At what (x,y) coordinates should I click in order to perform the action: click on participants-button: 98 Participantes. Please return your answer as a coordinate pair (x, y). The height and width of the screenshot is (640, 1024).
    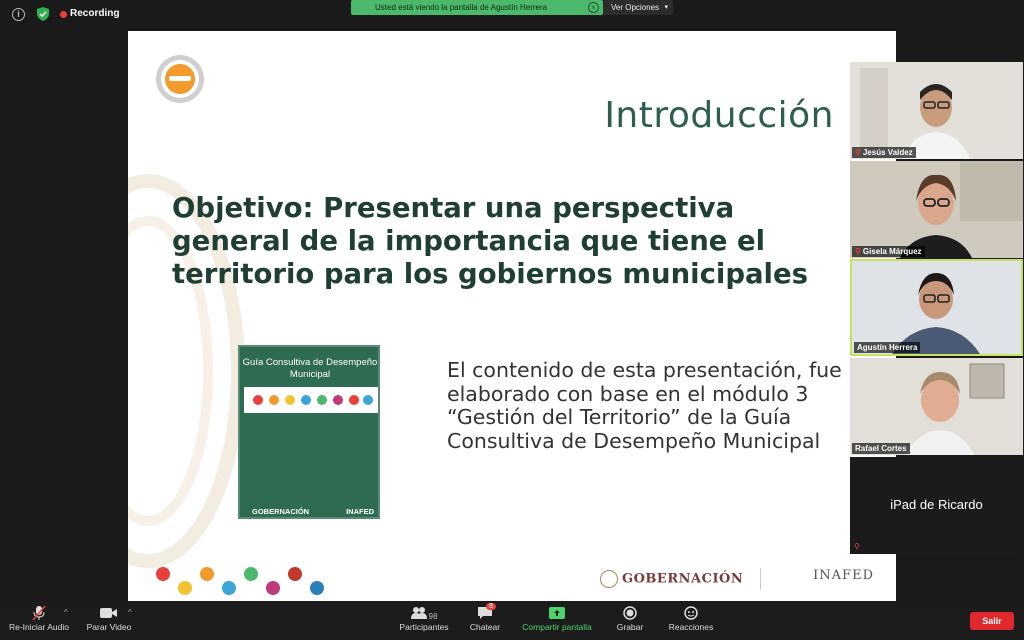
    Looking at the image, I should click on (424, 621).